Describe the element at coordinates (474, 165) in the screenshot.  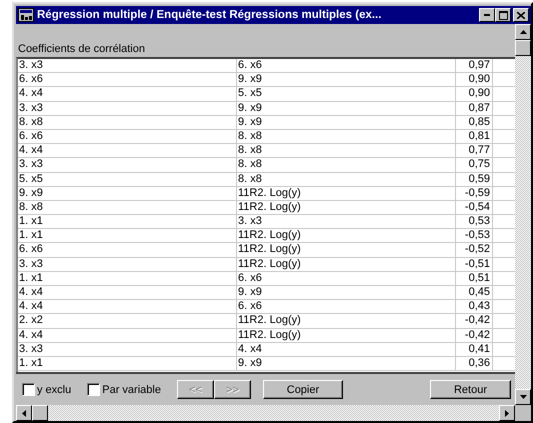
I see `table-cell: 0,75` at that location.